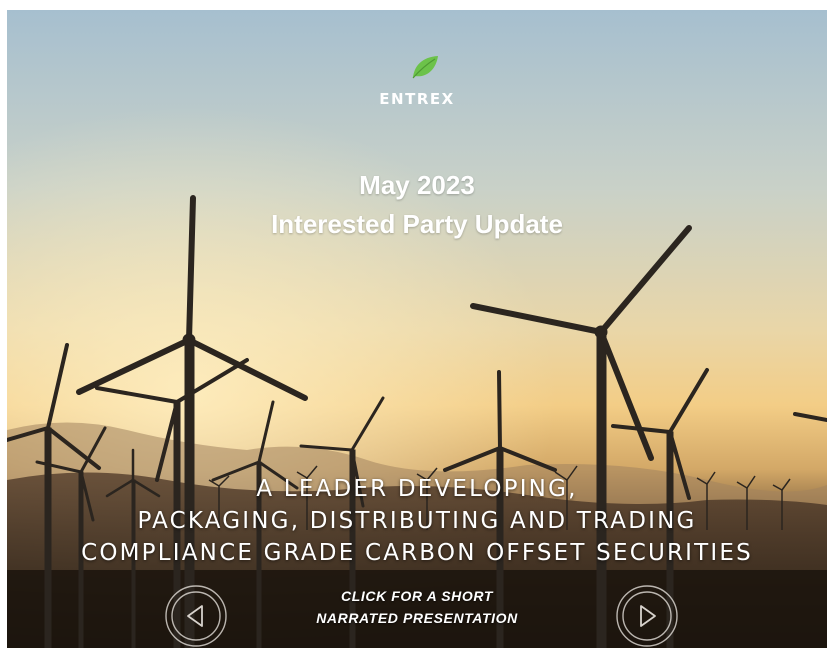 The width and height of the screenshot is (835, 650). I want to click on previous-button, so click(196, 616).